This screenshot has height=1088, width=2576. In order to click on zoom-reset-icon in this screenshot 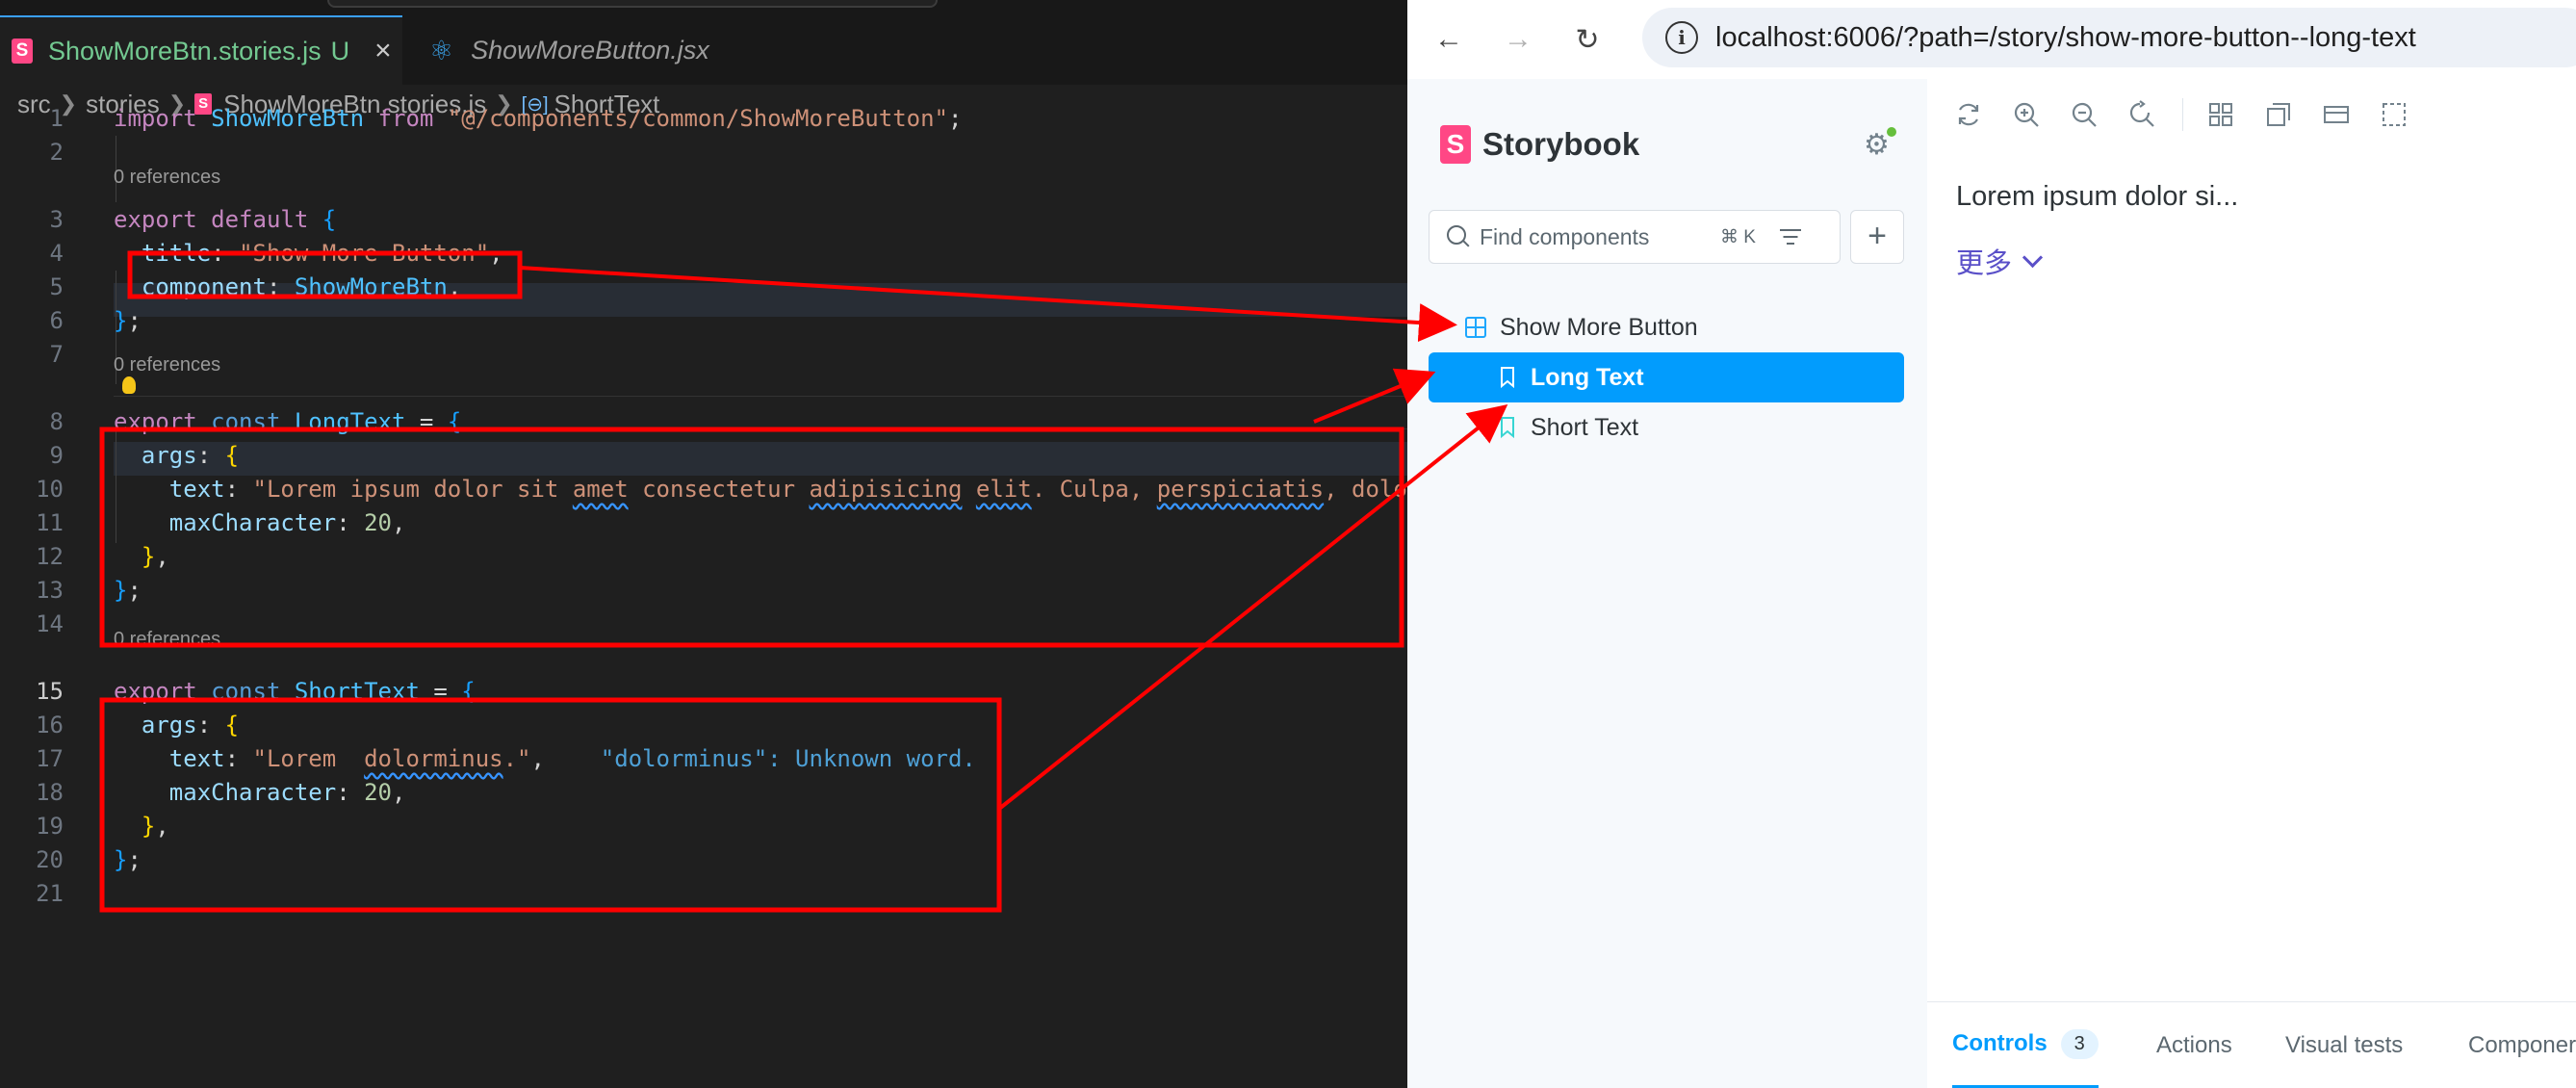, I will do `click(2141, 114)`.